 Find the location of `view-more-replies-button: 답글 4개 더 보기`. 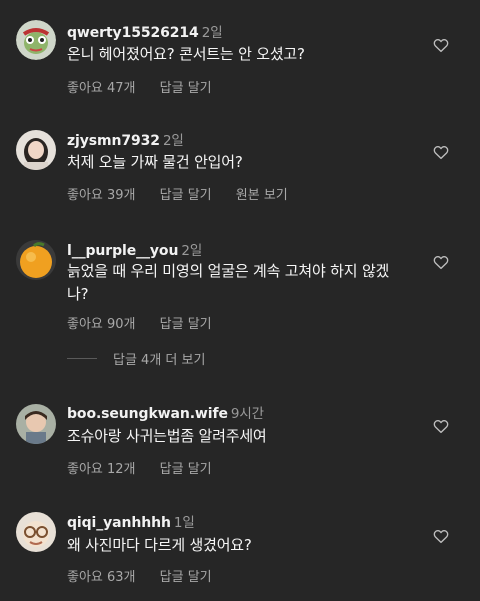

view-more-replies-button: 답글 4개 더 보기 is located at coordinates (136, 358).